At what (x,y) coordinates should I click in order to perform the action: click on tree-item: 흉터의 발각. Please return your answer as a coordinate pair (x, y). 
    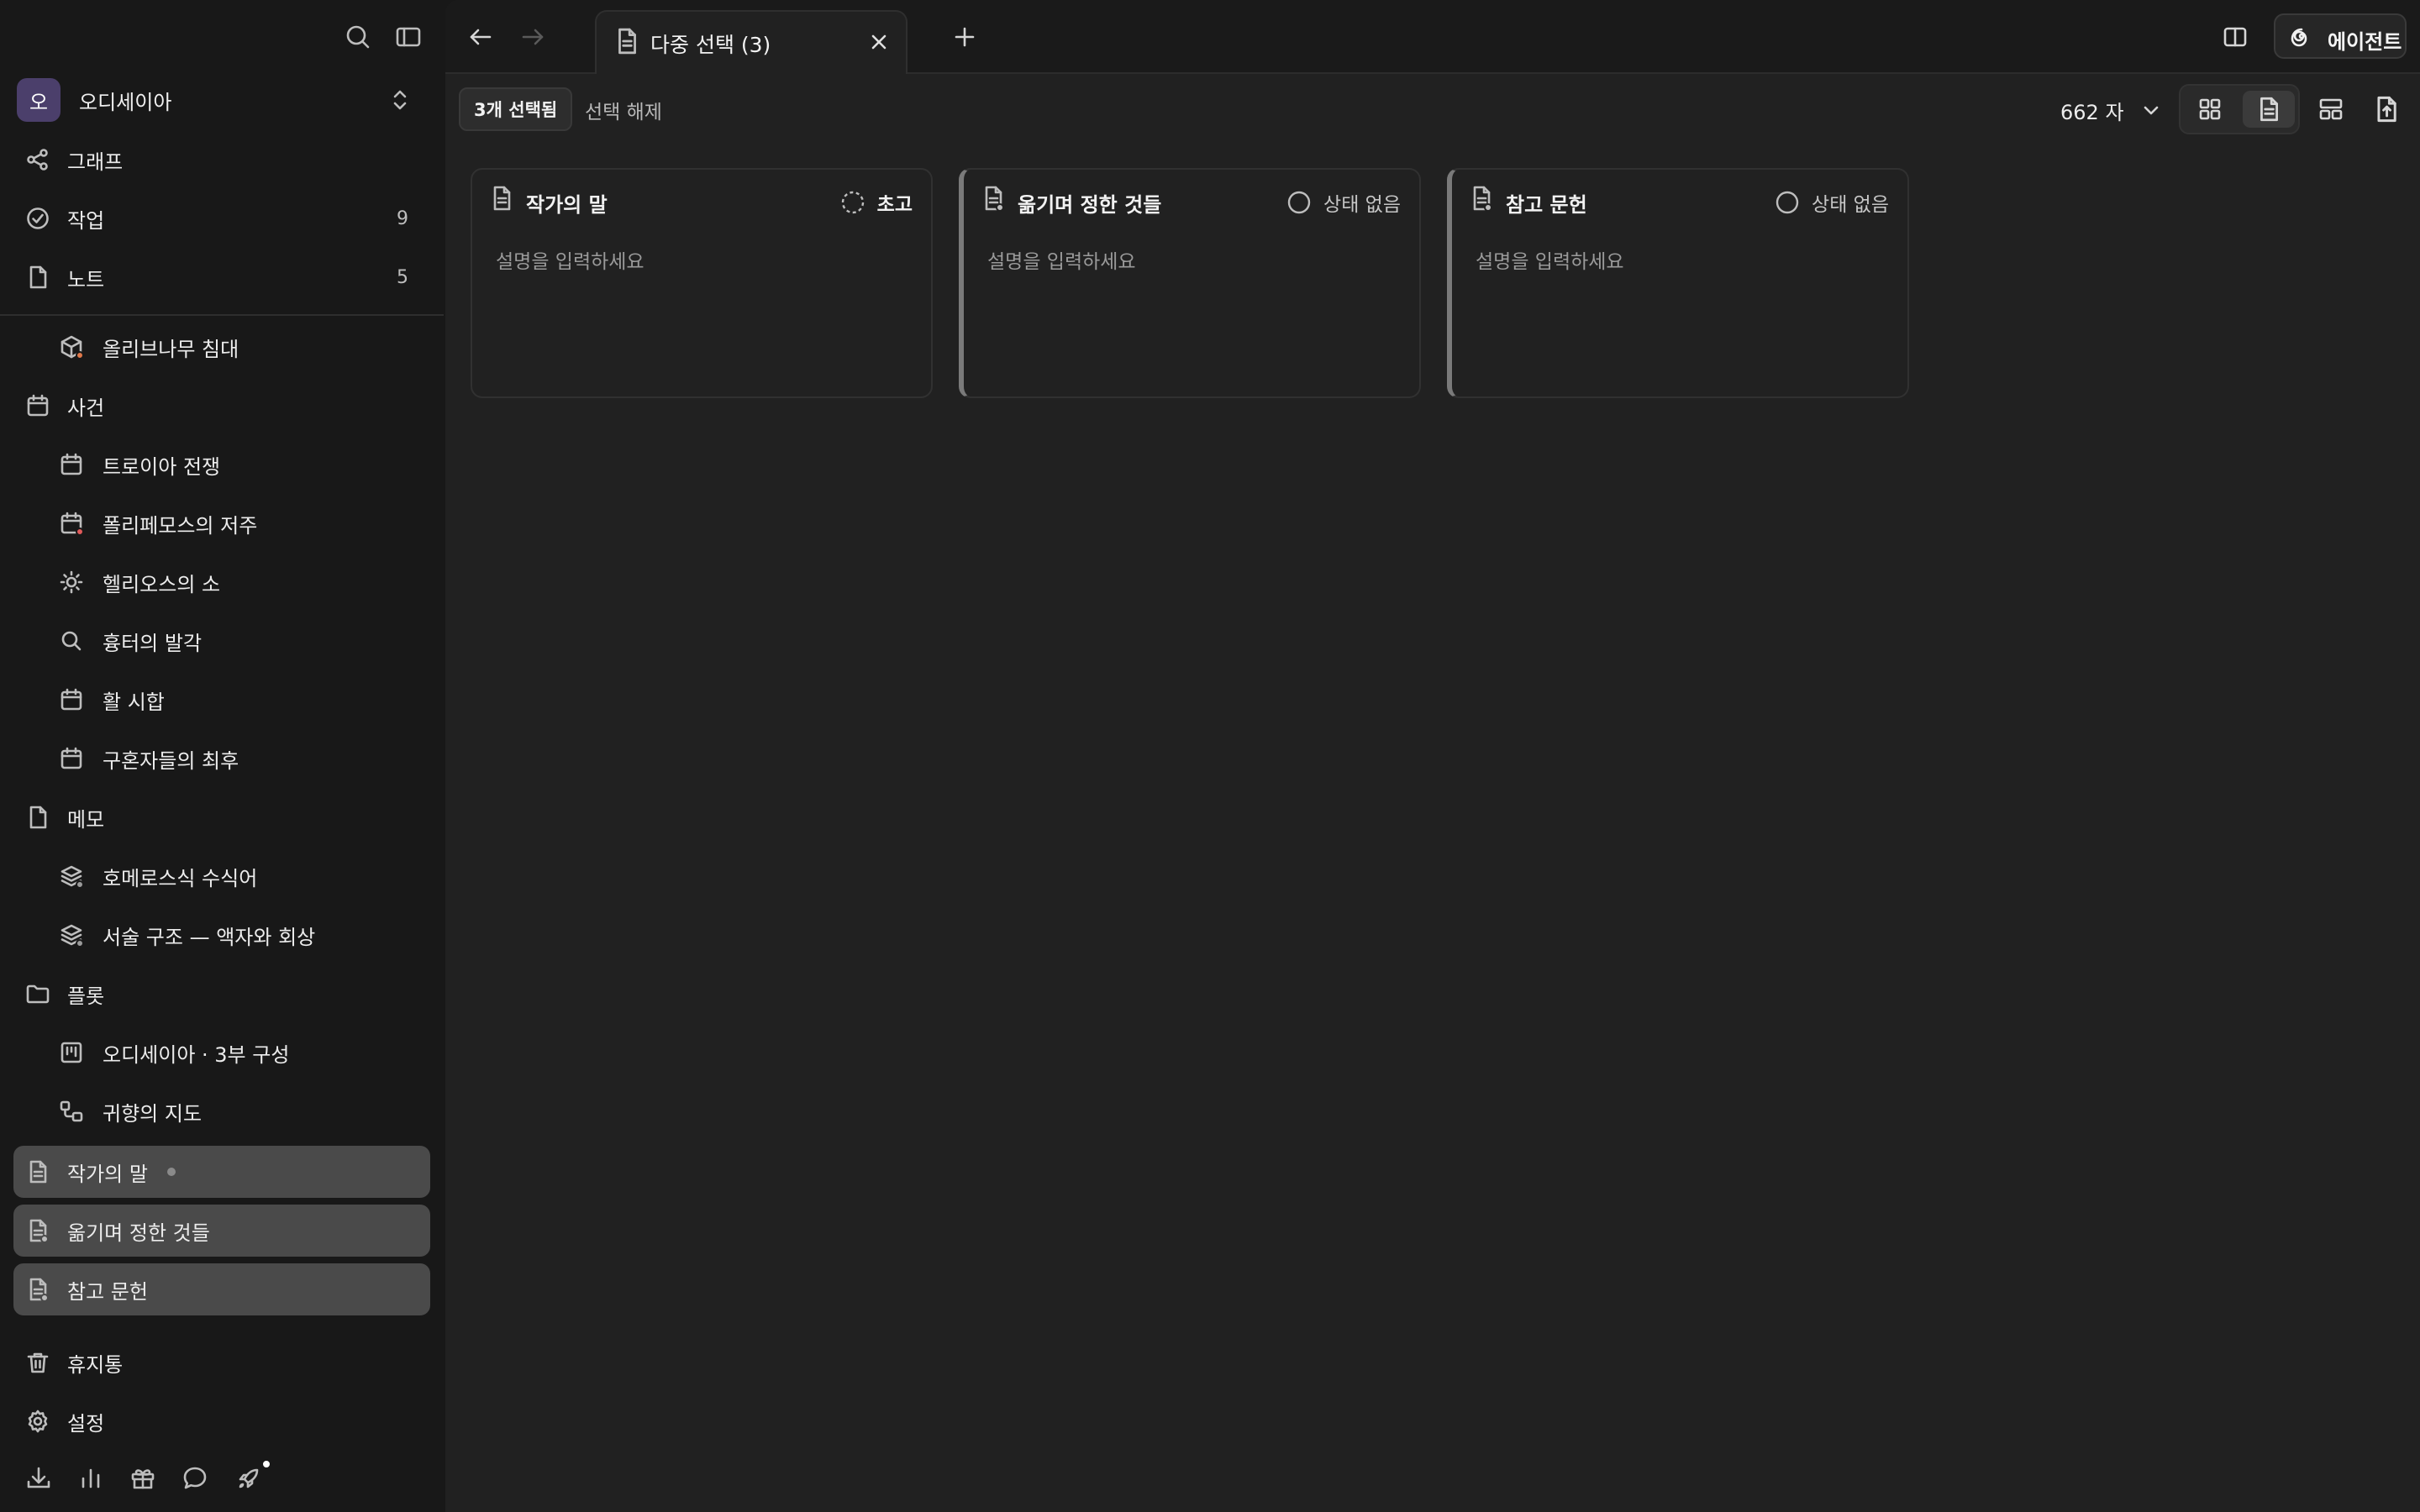
    Looking at the image, I should click on (221, 640).